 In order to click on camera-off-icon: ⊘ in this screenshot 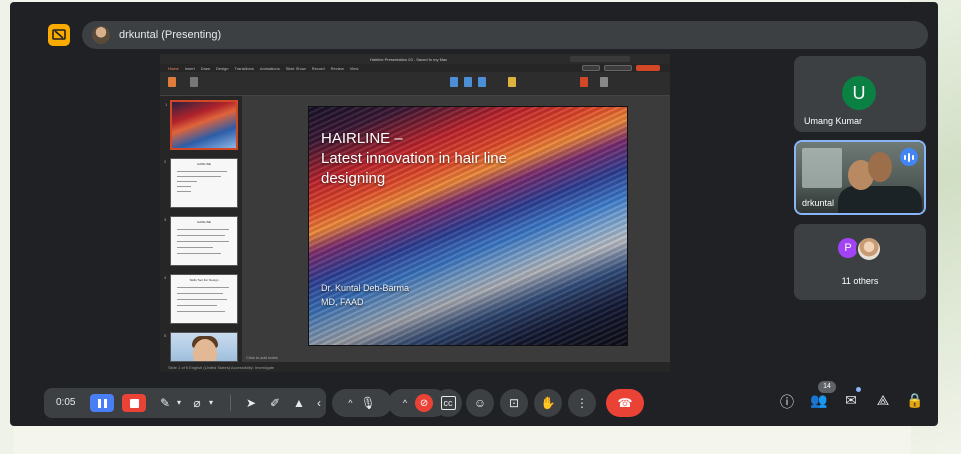, I will do `click(424, 403)`.